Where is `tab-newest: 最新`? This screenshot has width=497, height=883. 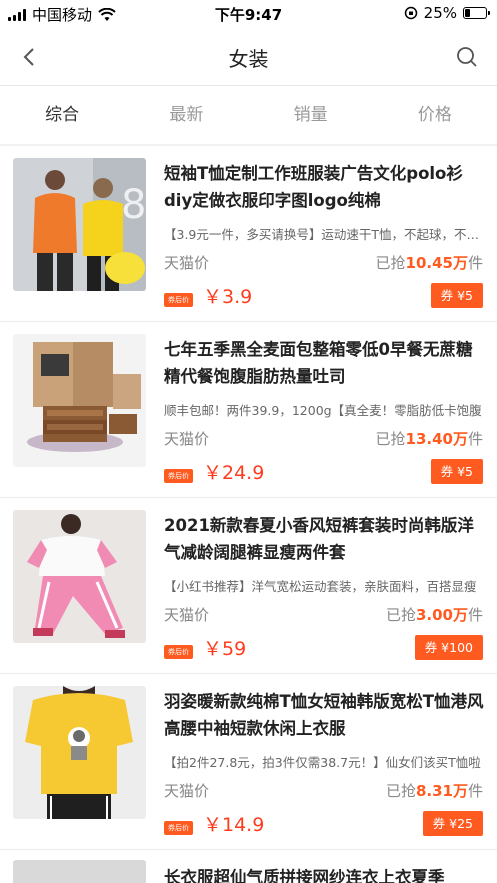 tab-newest: 最新 is located at coordinates (186, 115).